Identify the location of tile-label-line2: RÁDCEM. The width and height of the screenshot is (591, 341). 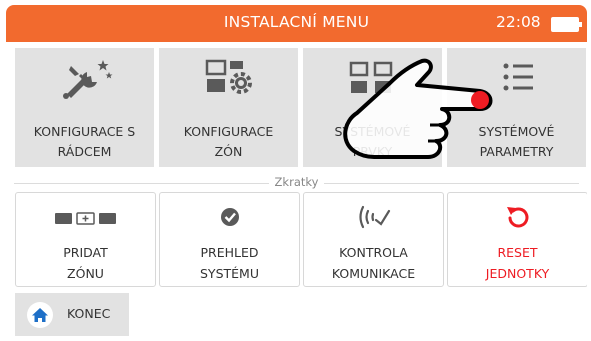
(84, 151).